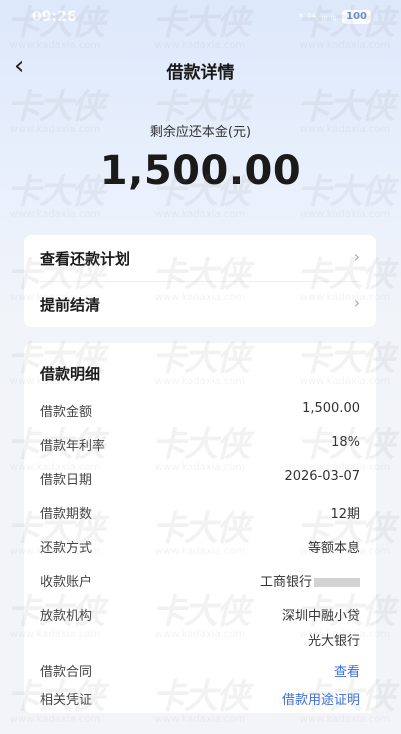 The image size is (401, 734). Describe the element at coordinates (66, 582) in the screenshot. I see `detail-label: 收款账户` at that location.